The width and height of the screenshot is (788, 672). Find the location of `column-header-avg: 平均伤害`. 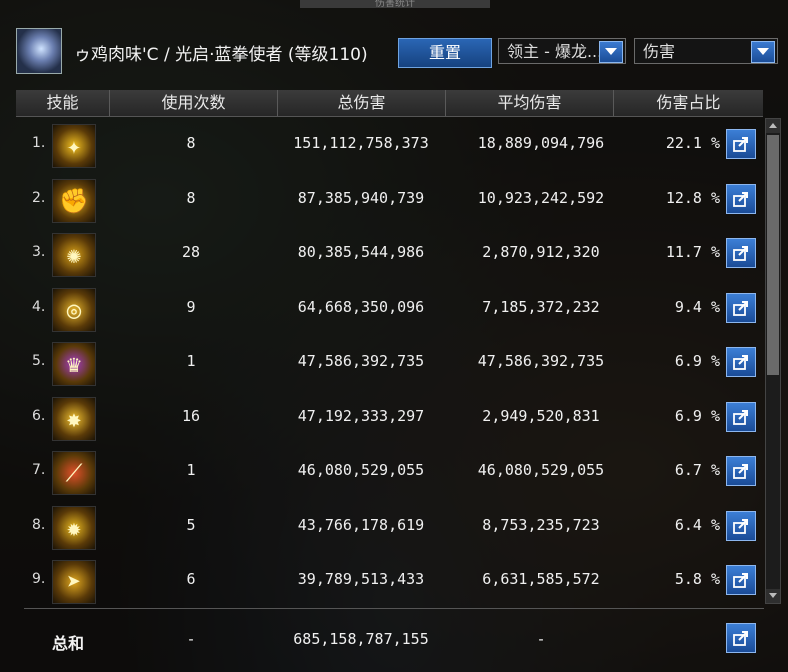

column-header-avg: 平均伤害 is located at coordinates (530, 103).